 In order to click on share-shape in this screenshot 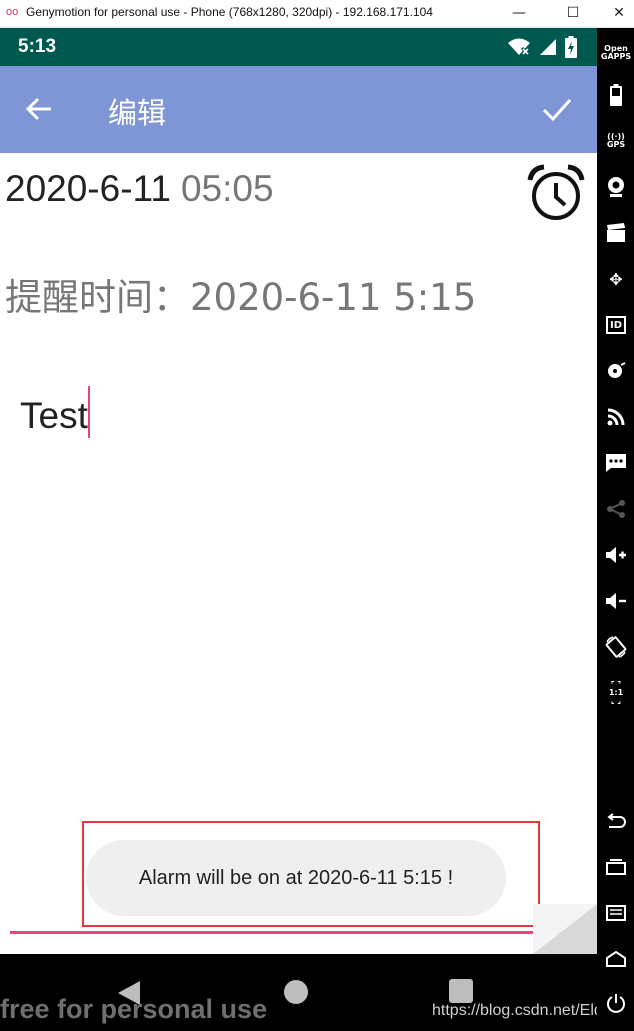, I will do `click(616, 509)`.